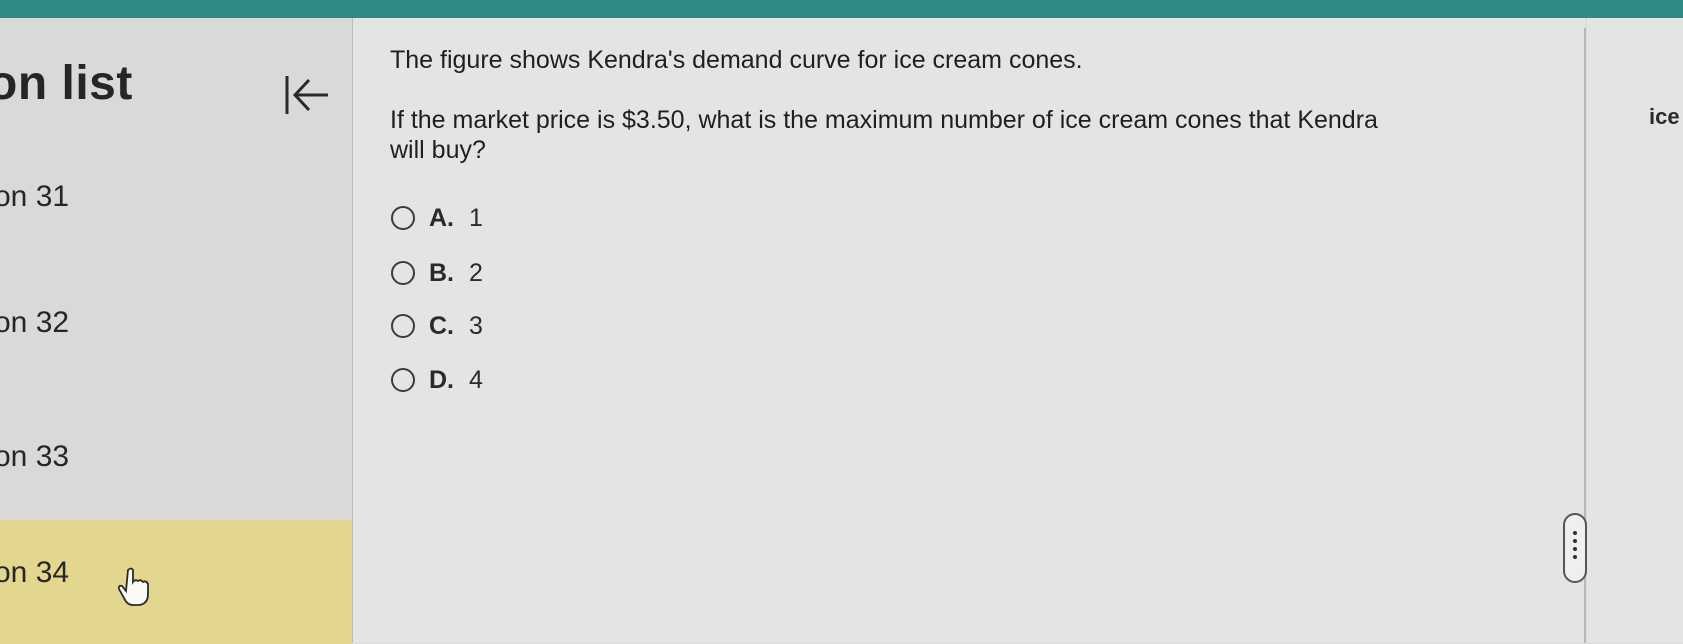 This screenshot has width=1683, height=644. I want to click on option-a: A. 1, so click(437, 218).